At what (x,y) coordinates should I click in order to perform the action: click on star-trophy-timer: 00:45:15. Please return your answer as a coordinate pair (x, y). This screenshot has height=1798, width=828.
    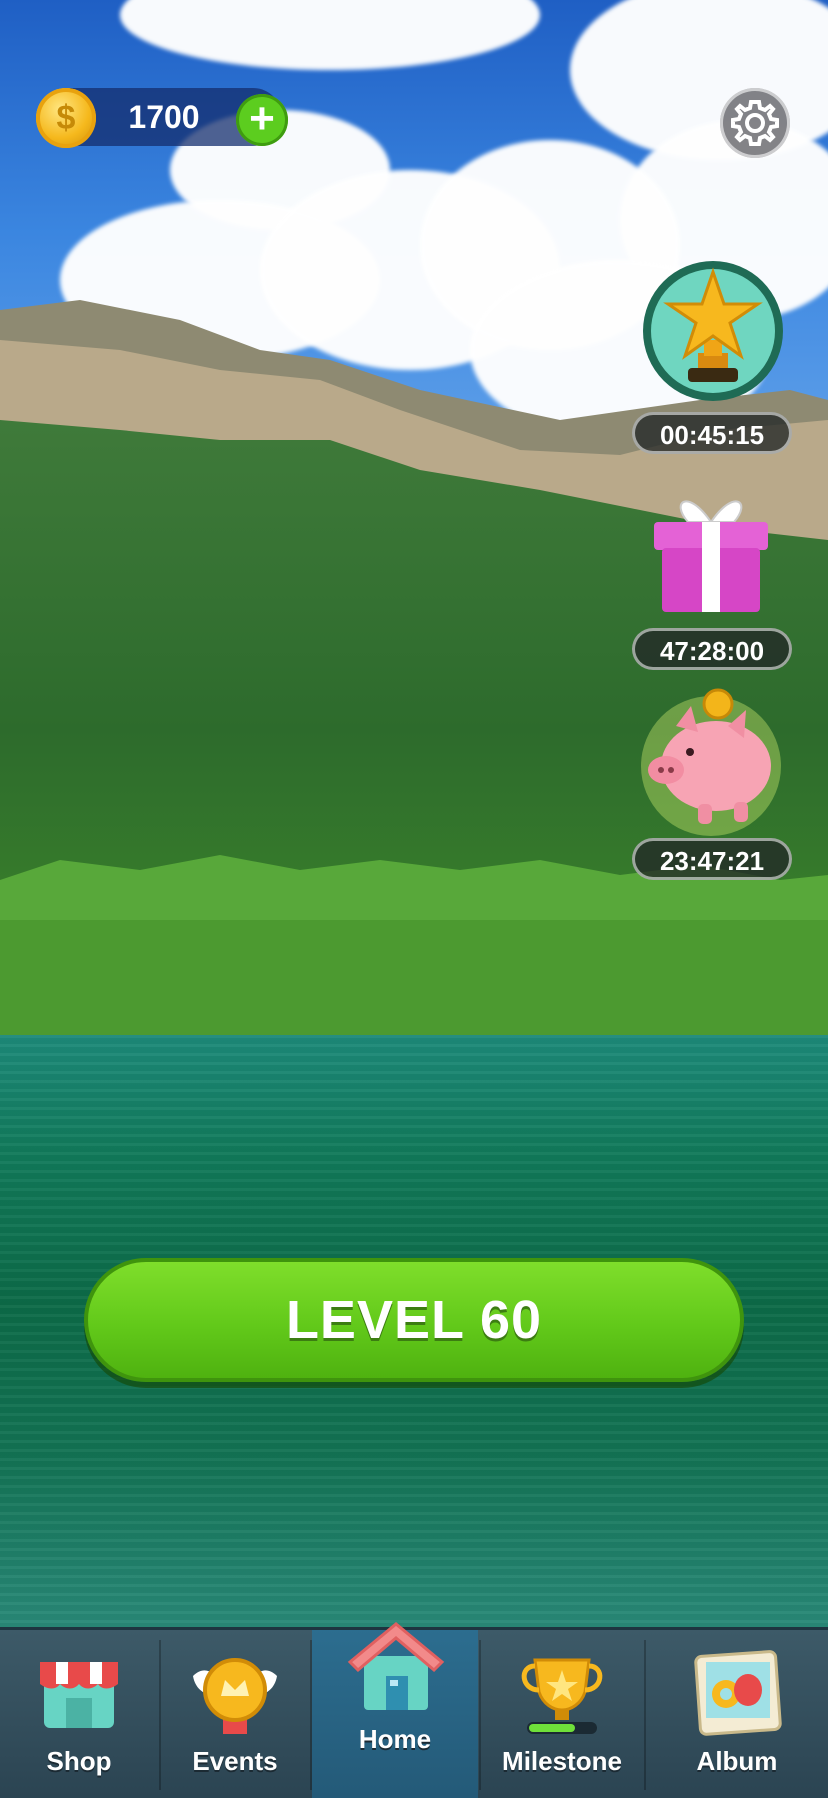
    Looking at the image, I should click on (712, 433).